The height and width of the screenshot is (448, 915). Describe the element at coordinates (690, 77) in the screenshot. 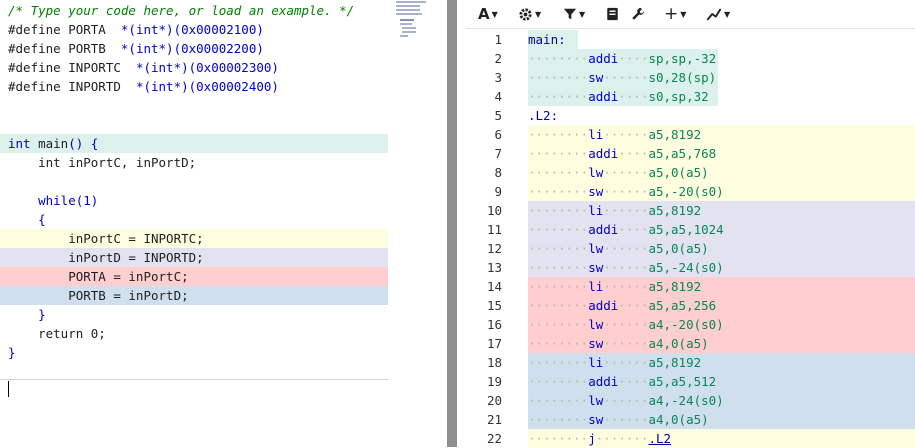

I see `asm-line: 3 ········sw······s0,28(sp)` at that location.